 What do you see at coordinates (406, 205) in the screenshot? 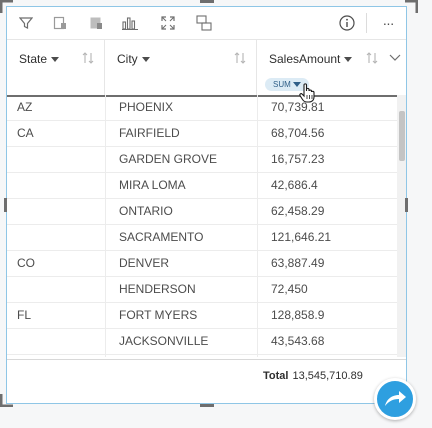
I see `resize-handle-right` at bounding box center [406, 205].